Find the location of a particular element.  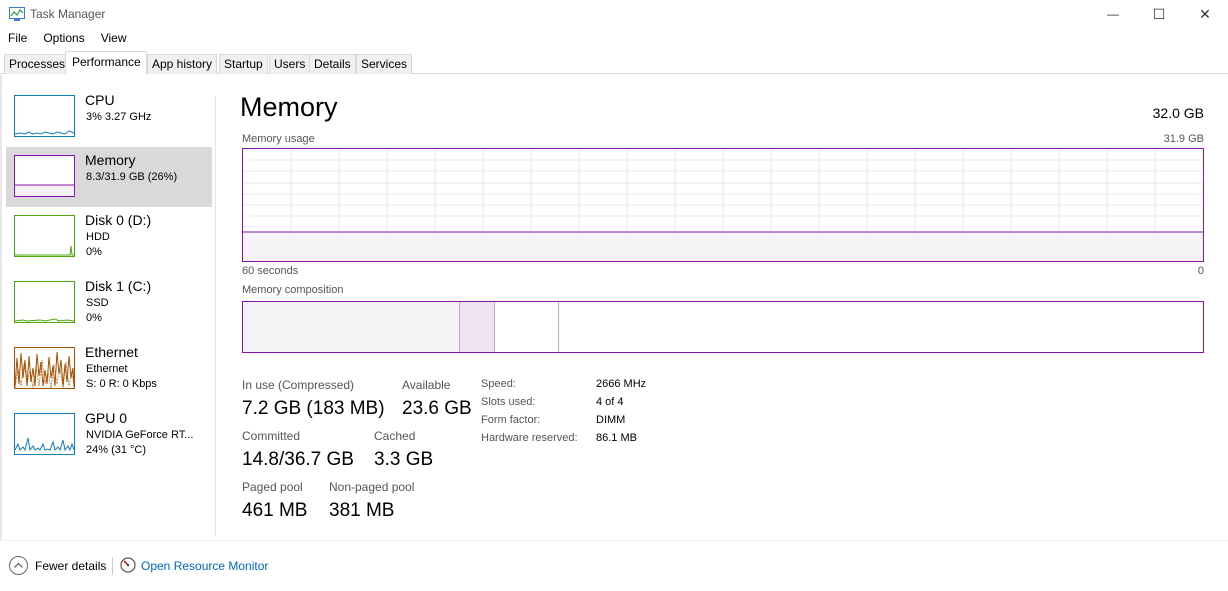

menu-view: View is located at coordinates (114, 39).